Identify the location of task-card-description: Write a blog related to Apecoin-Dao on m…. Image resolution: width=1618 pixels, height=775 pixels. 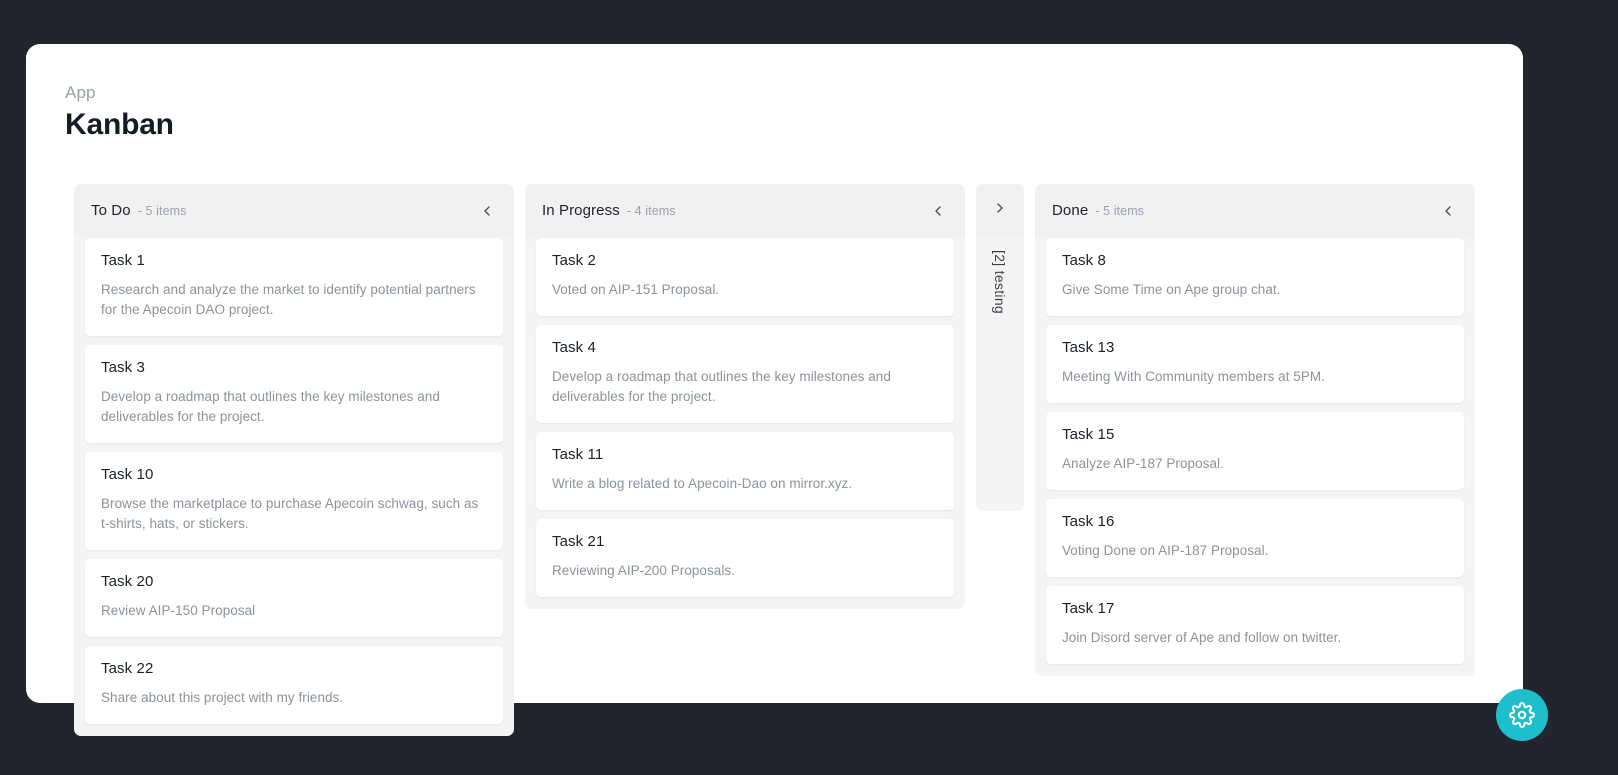
(702, 483).